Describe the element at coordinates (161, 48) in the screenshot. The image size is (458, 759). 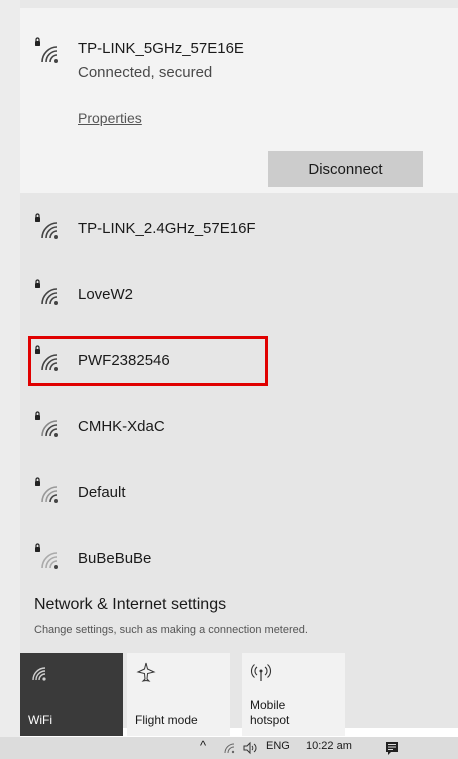
I see `connected-network-name: TP-LINK_5GHz_57E16E` at that location.